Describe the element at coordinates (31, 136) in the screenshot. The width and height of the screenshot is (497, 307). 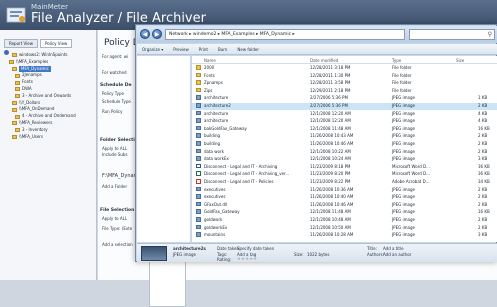
I see `tree-item-label: \\MFA_Users` at that location.